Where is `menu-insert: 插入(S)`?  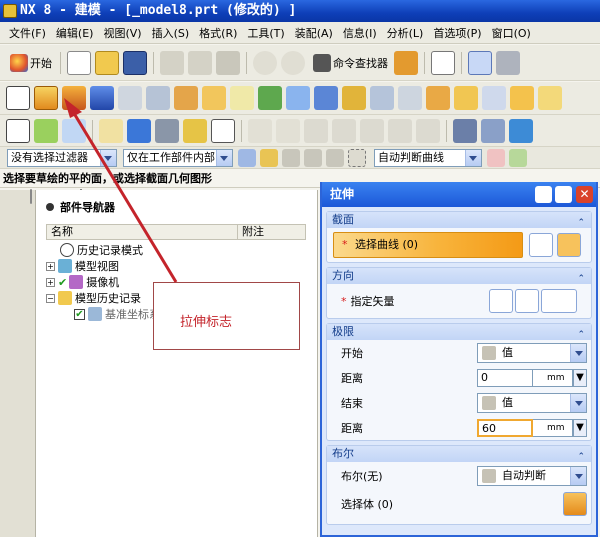
menu-insert: 插入(S) is located at coordinates (171, 33).